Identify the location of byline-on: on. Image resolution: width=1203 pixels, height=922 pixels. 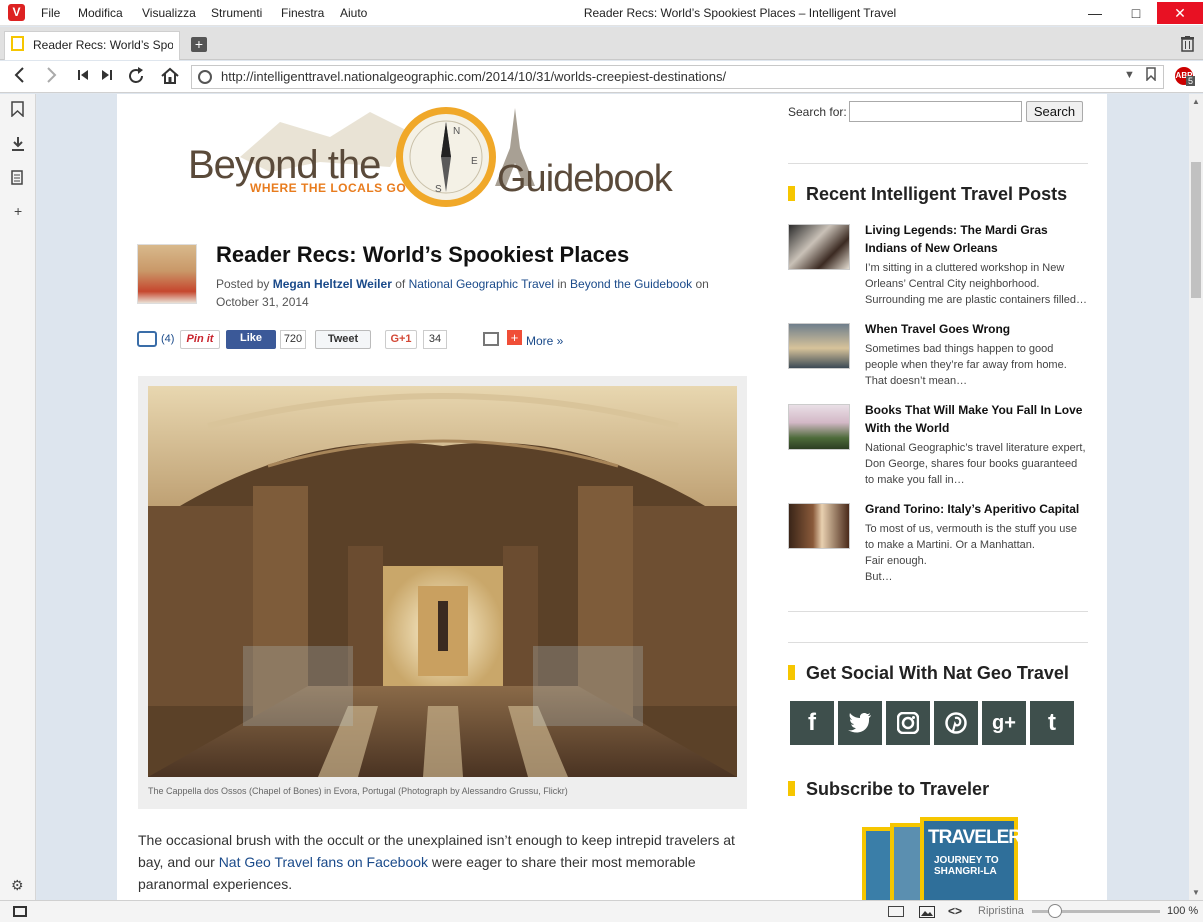
(702, 284).